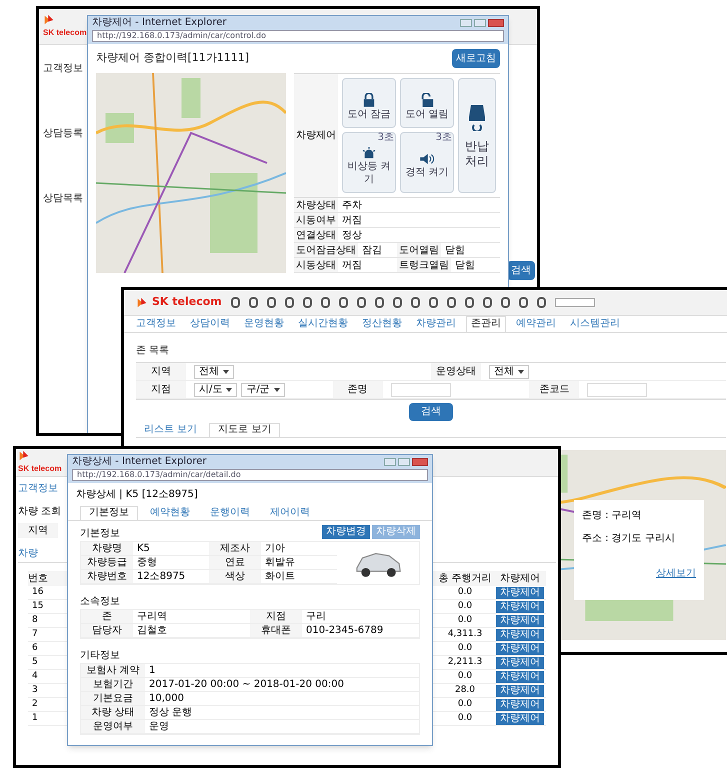  I want to click on detail-tab: 제어이력, so click(290, 514).